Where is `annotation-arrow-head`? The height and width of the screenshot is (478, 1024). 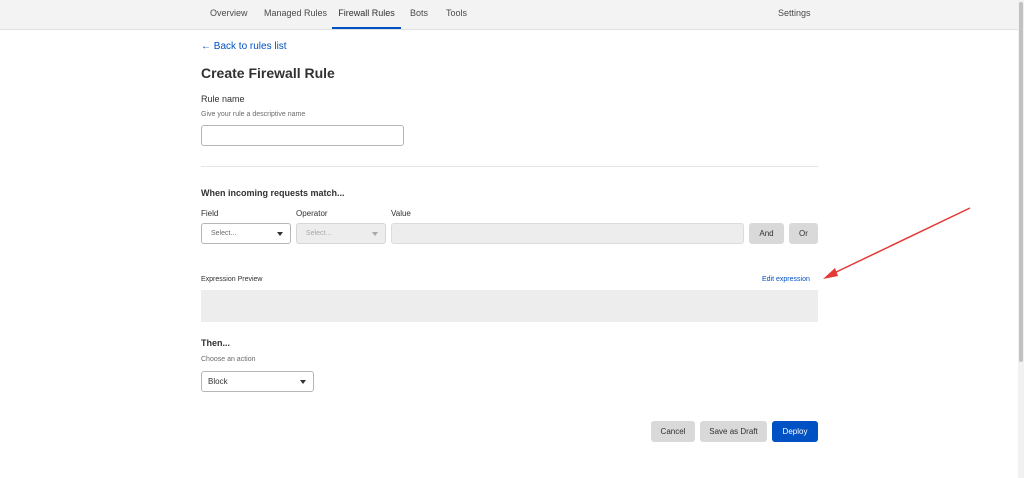
annotation-arrow-head is located at coordinates (830, 273).